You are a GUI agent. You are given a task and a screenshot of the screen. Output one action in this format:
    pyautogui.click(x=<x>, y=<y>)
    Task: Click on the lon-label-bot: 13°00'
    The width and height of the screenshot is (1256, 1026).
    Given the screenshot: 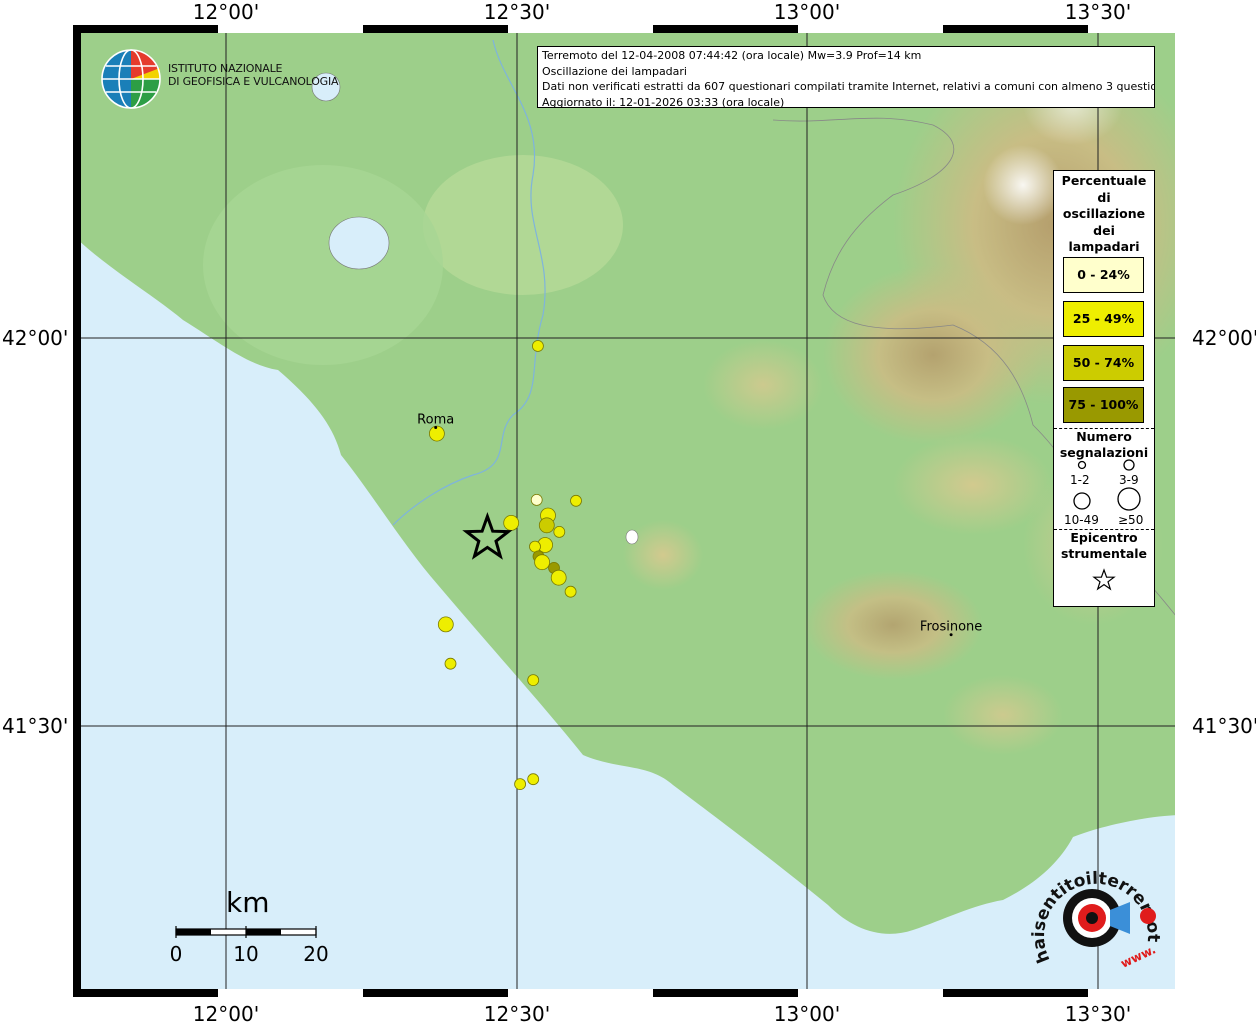 What is the action you would take?
    pyautogui.click(x=807, y=1014)
    